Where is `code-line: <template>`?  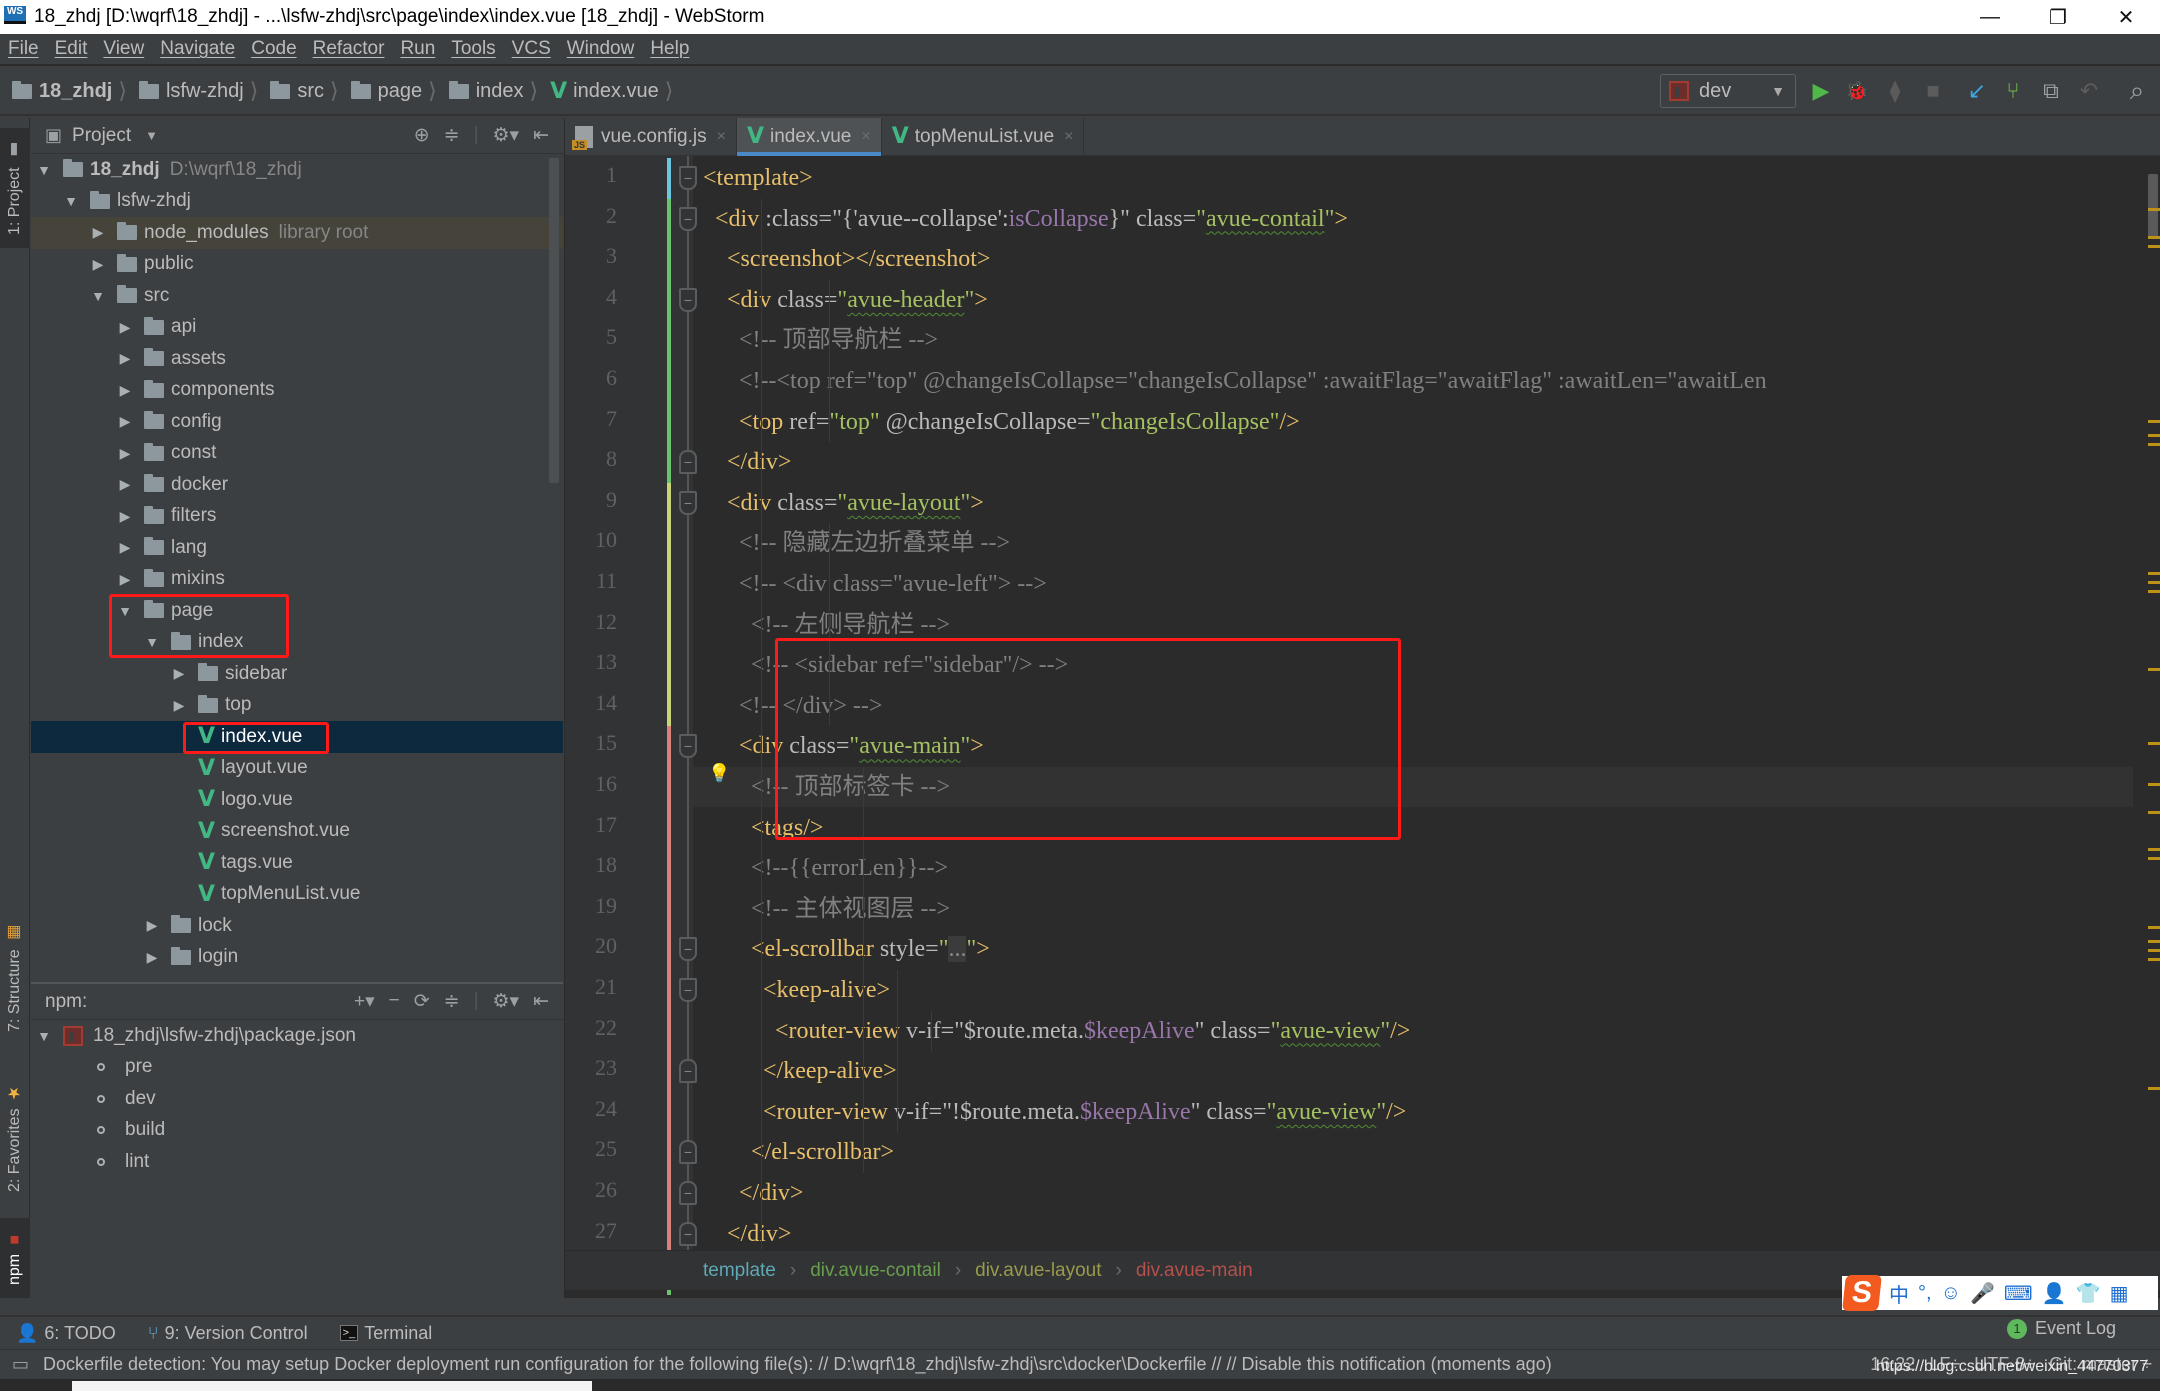
code-line: <template> is located at coordinates (753, 178).